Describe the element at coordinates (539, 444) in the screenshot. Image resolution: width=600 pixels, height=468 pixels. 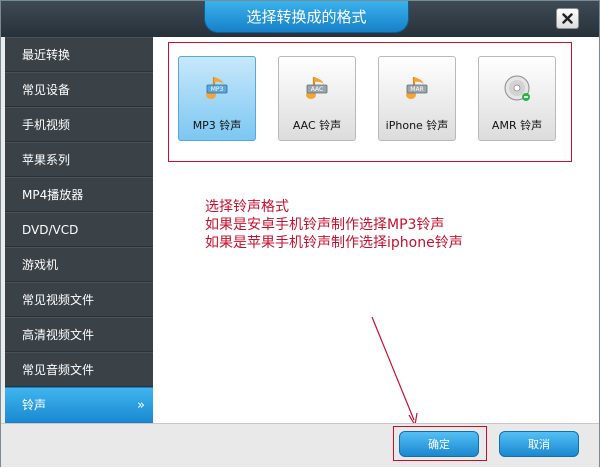
I see `cancel-button: 取消` at that location.